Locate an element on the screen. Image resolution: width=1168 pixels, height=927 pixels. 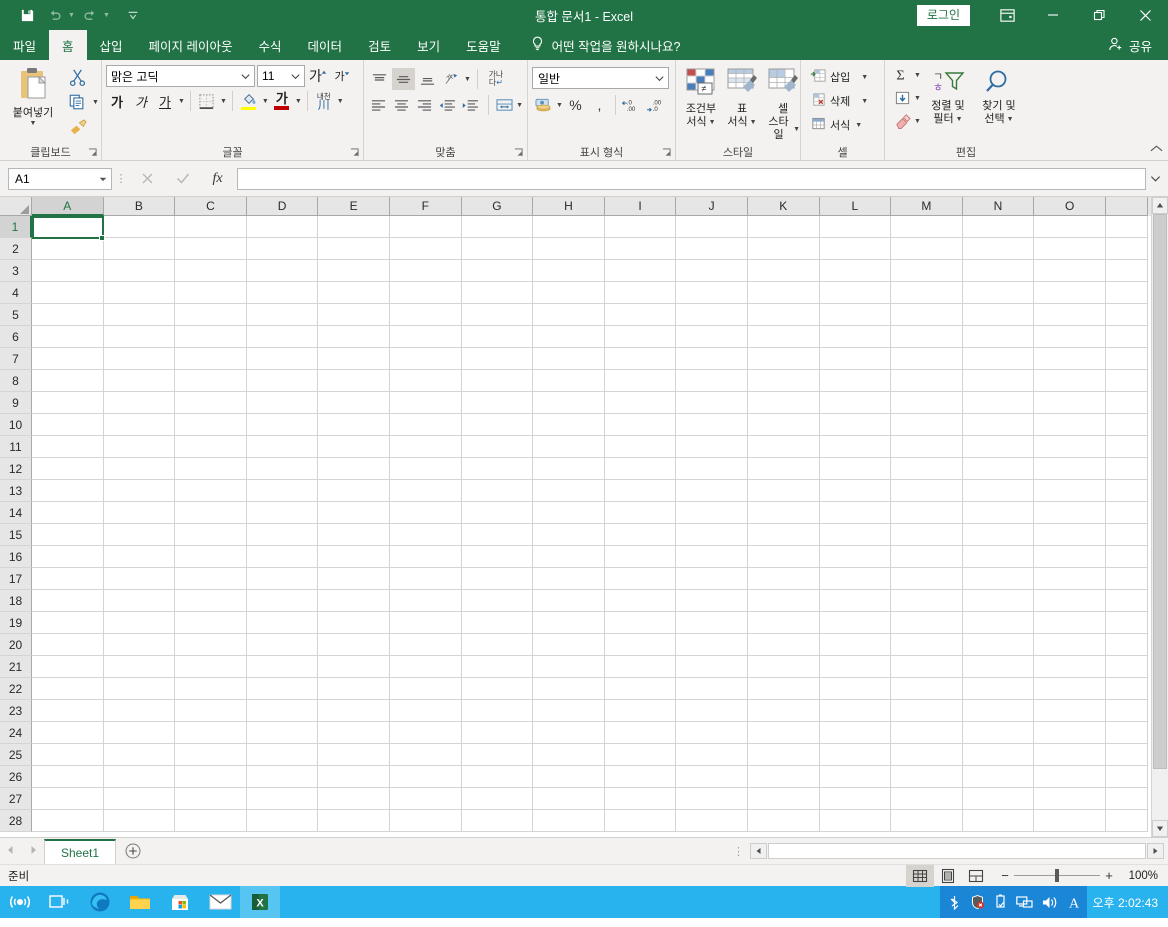
cell-D15 is located at coordinates (282, 535).